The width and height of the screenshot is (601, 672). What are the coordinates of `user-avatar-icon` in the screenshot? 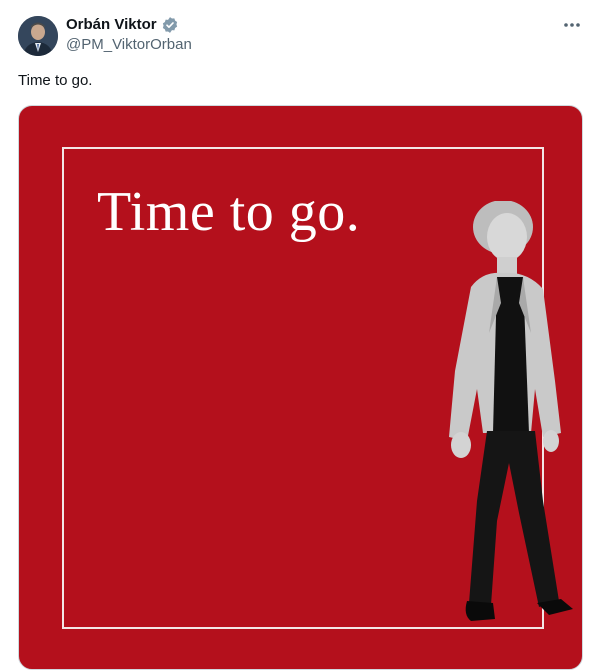 It's located at (38, 36).